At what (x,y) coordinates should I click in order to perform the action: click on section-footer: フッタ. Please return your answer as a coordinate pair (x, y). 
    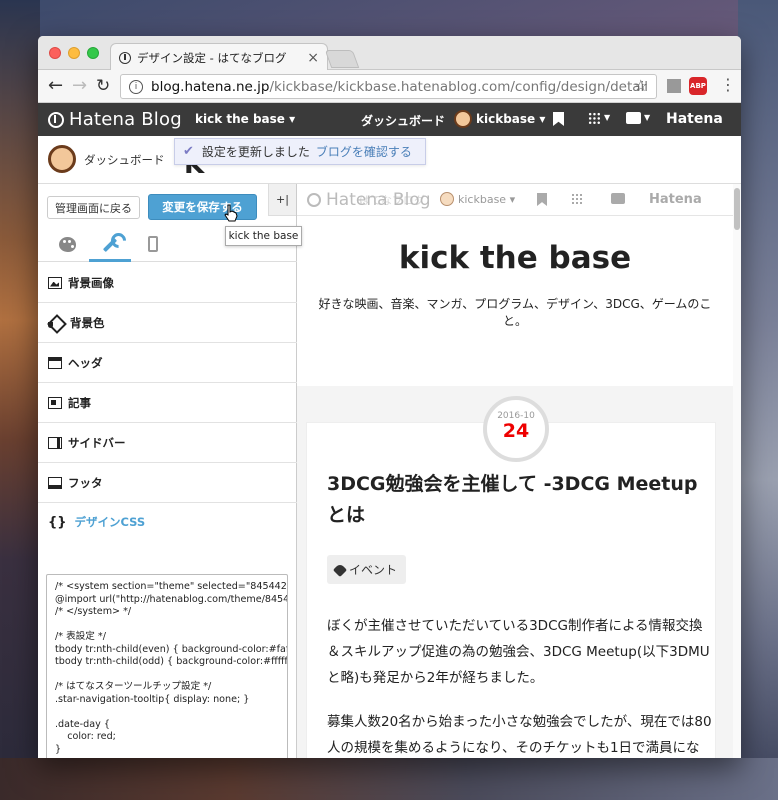
    Looking at the image, I should click on (167, 483).